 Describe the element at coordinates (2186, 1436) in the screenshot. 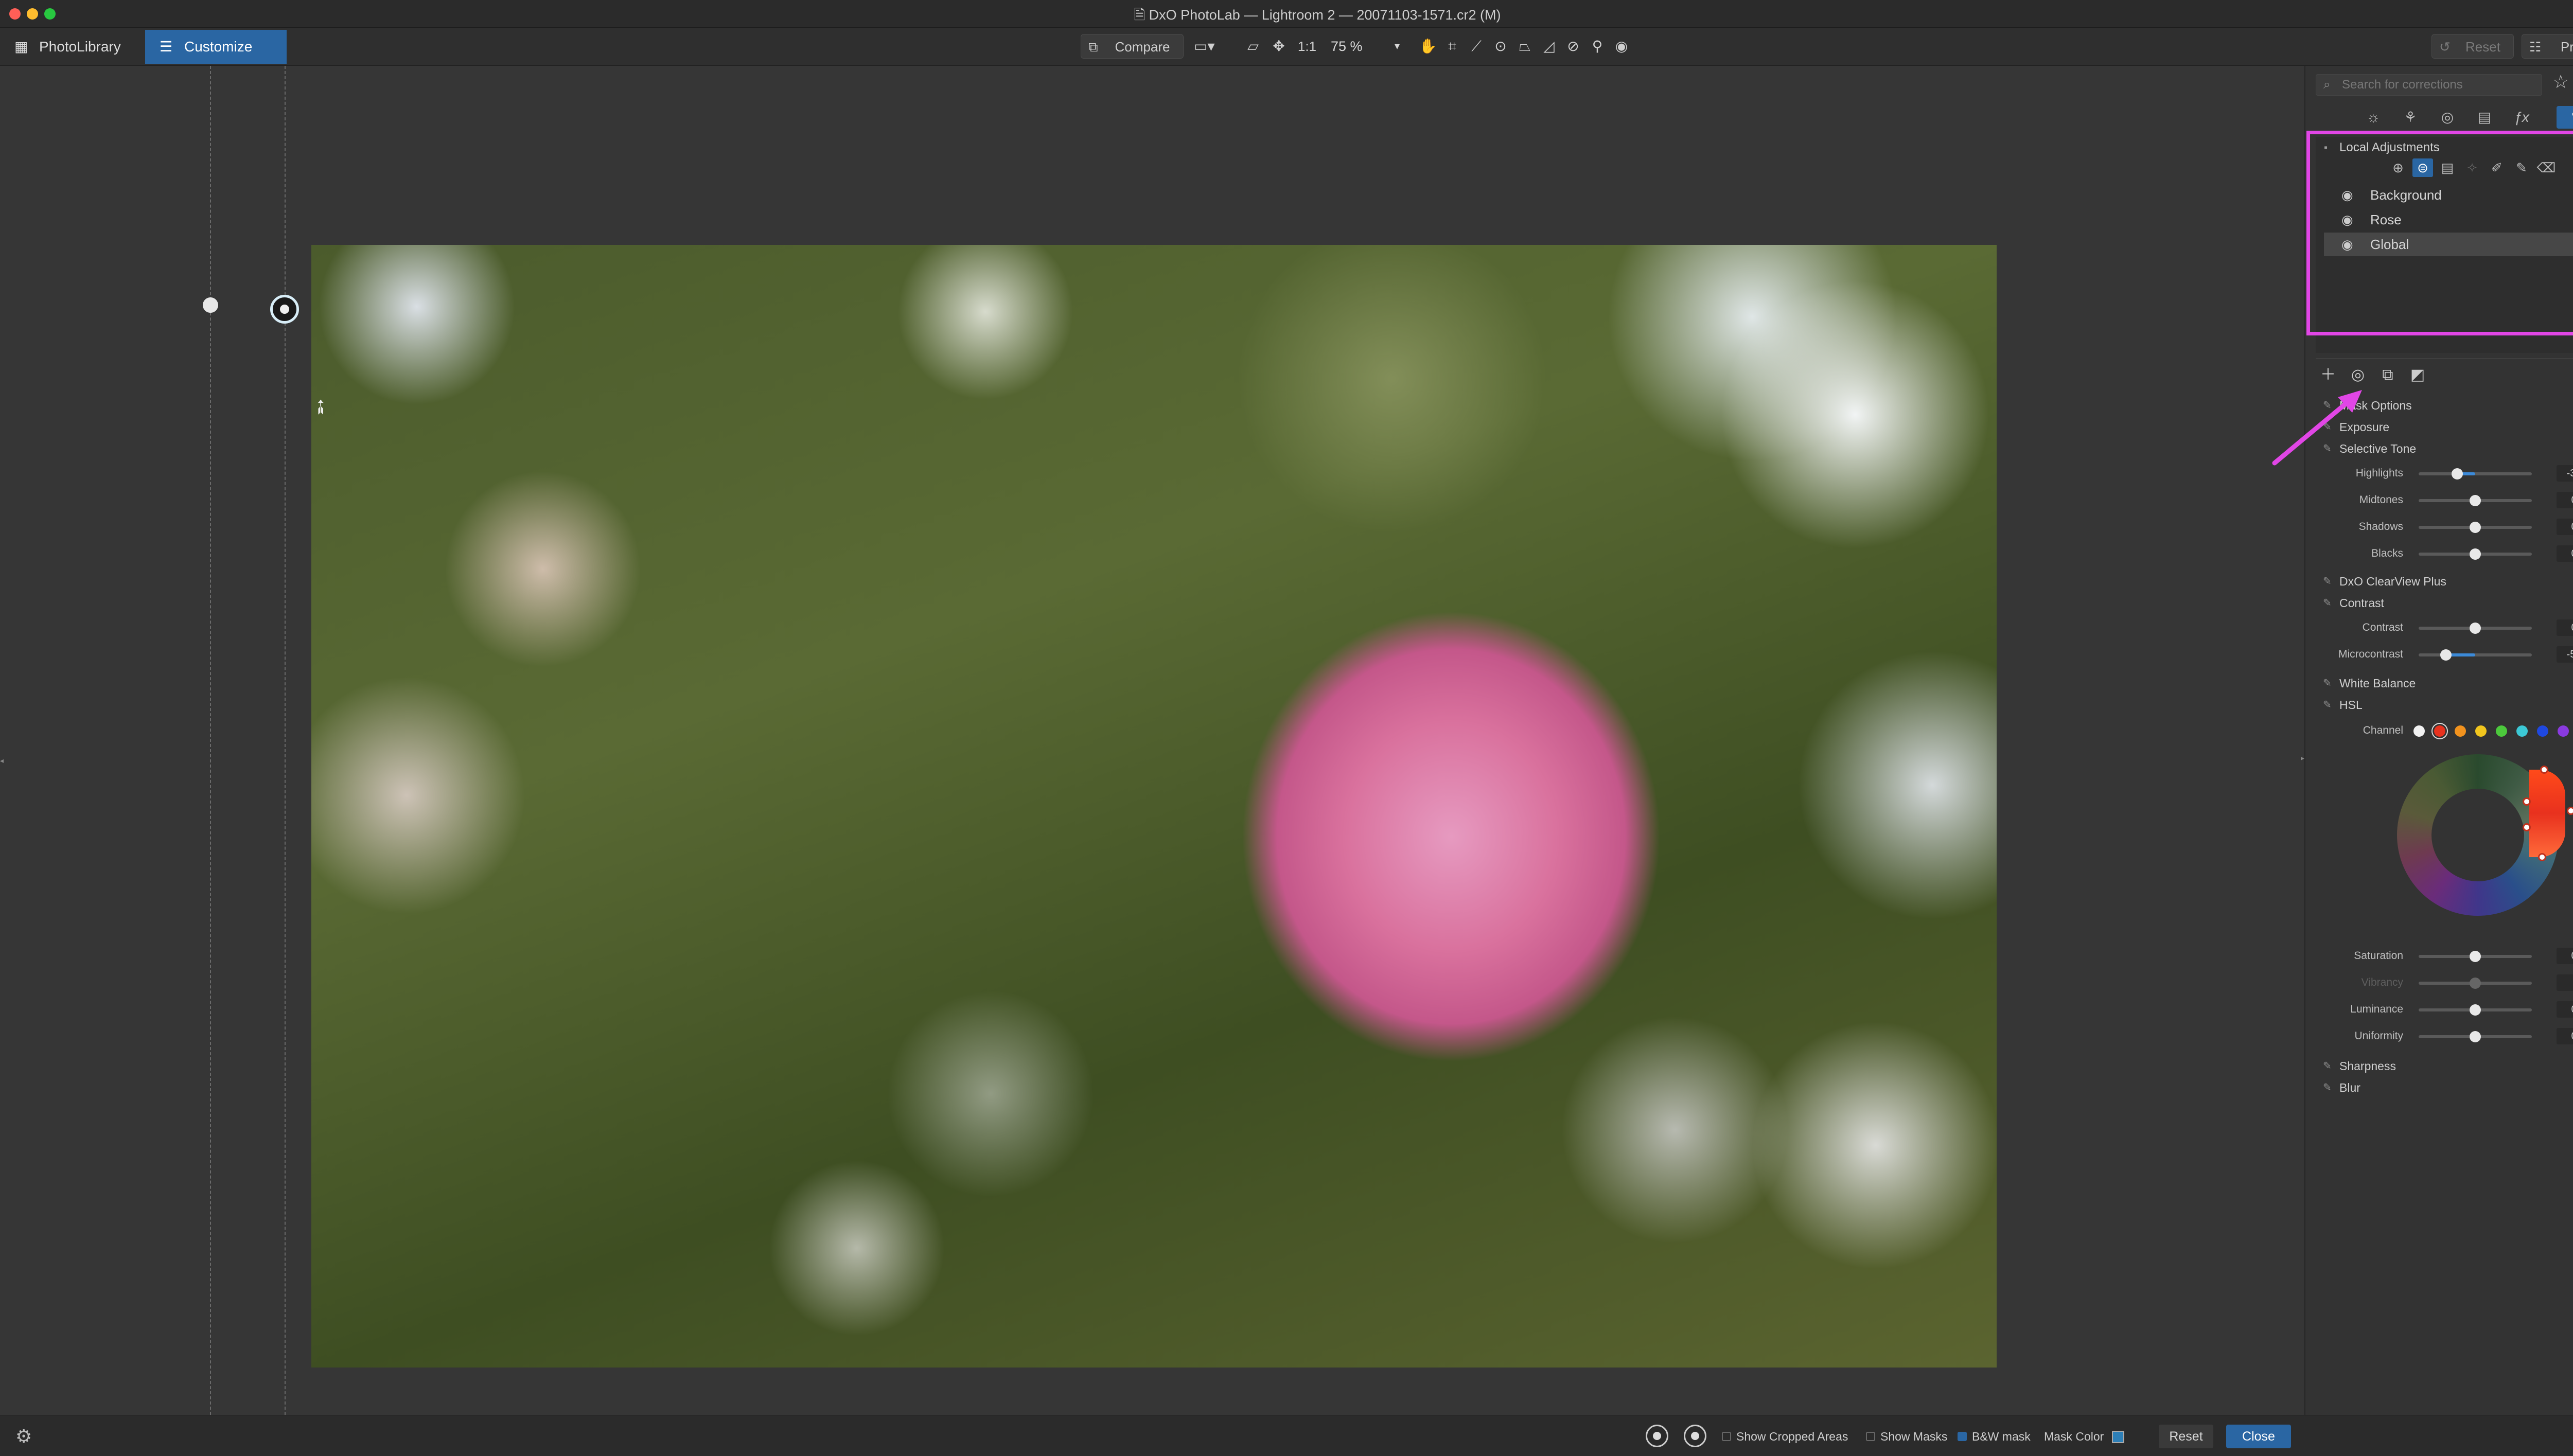

I see `reset-button: Reset` at that location.